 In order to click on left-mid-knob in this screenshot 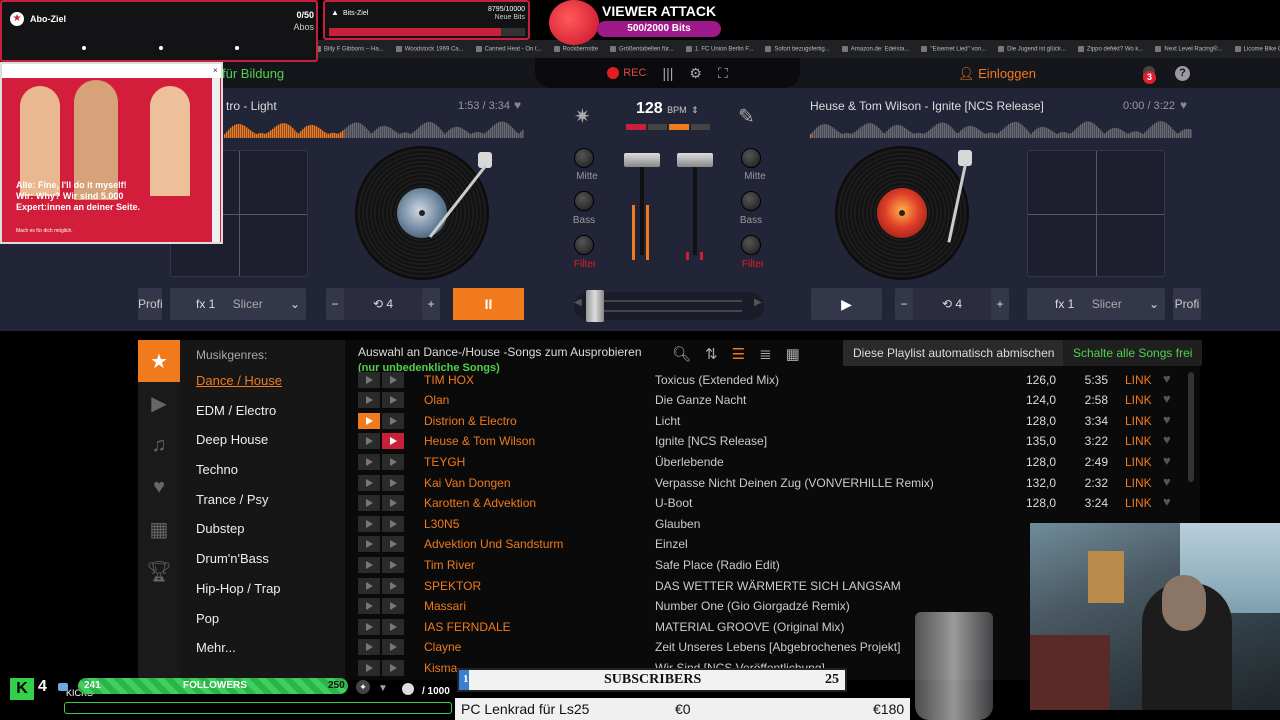, I will do `click(584, 158)`.